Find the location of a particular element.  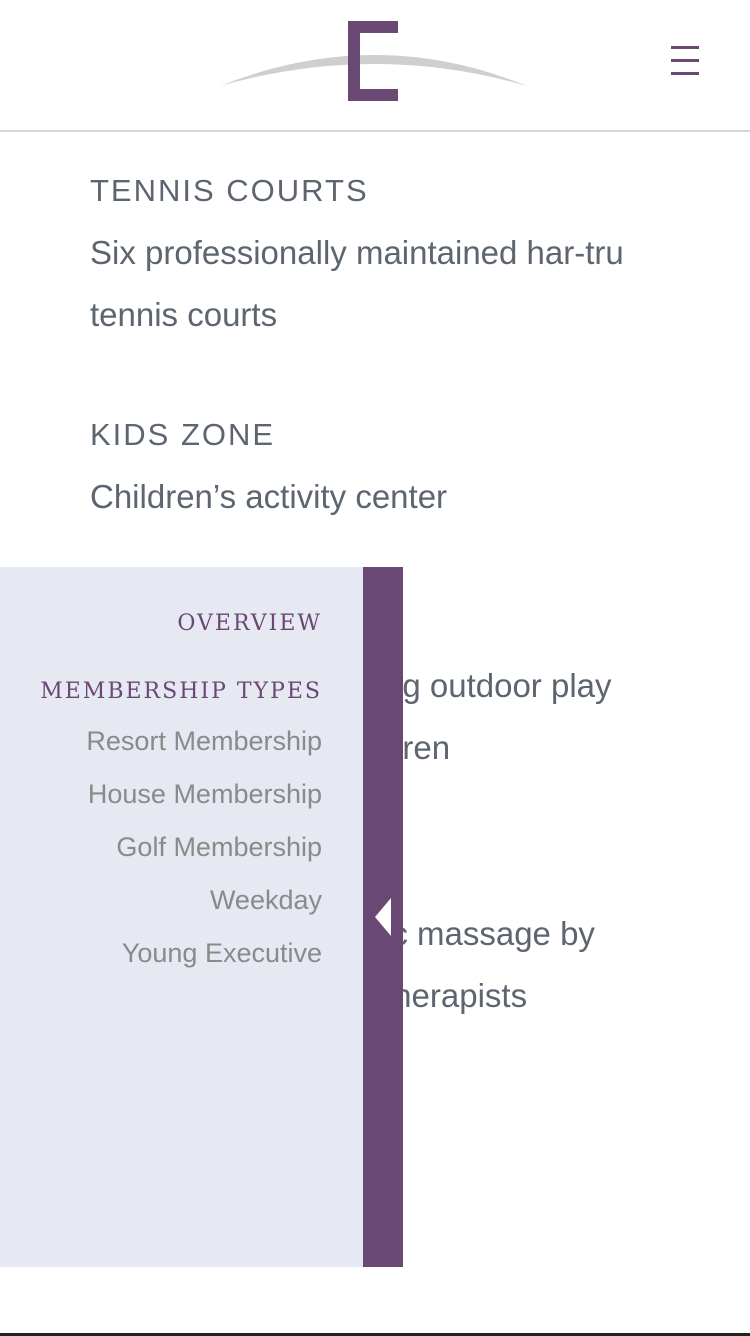

amenity-description-fragment: ic massage by is located at coordinates (489, 933).